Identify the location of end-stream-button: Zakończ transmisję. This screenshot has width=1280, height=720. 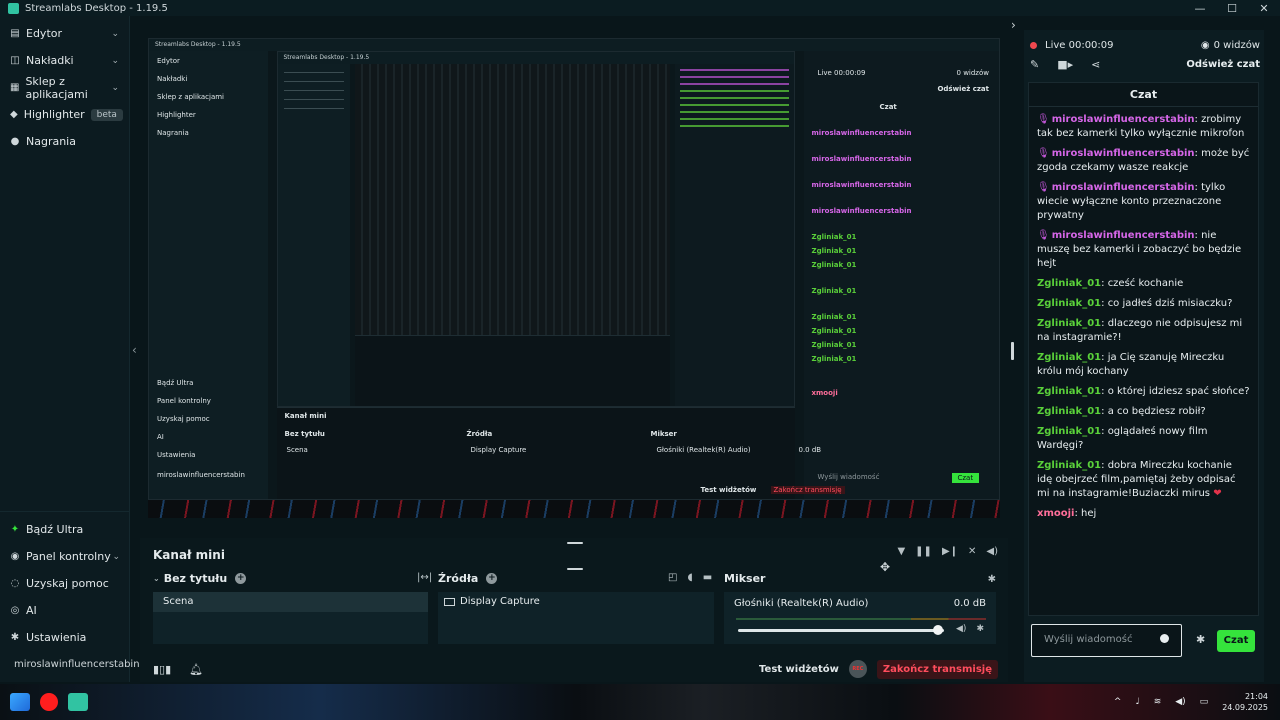
(937, 669).